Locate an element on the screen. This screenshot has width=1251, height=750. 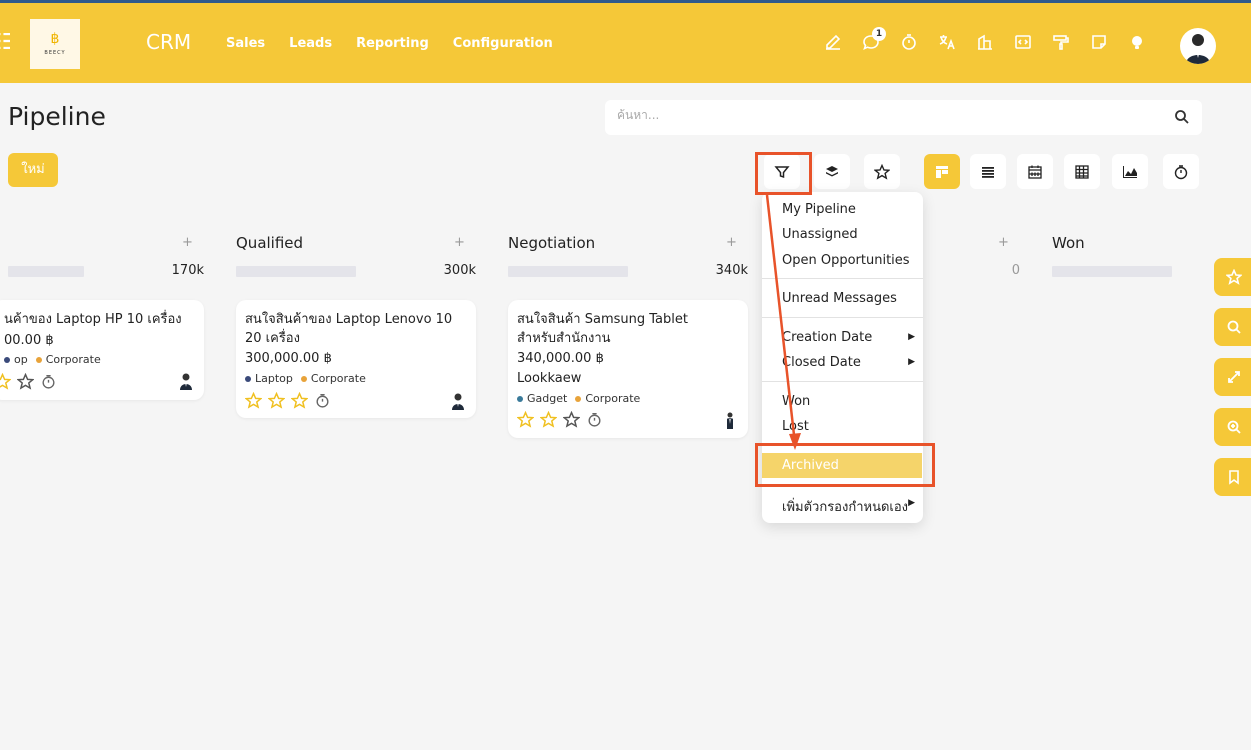
favorites-button is located at coordinates (882, 171).